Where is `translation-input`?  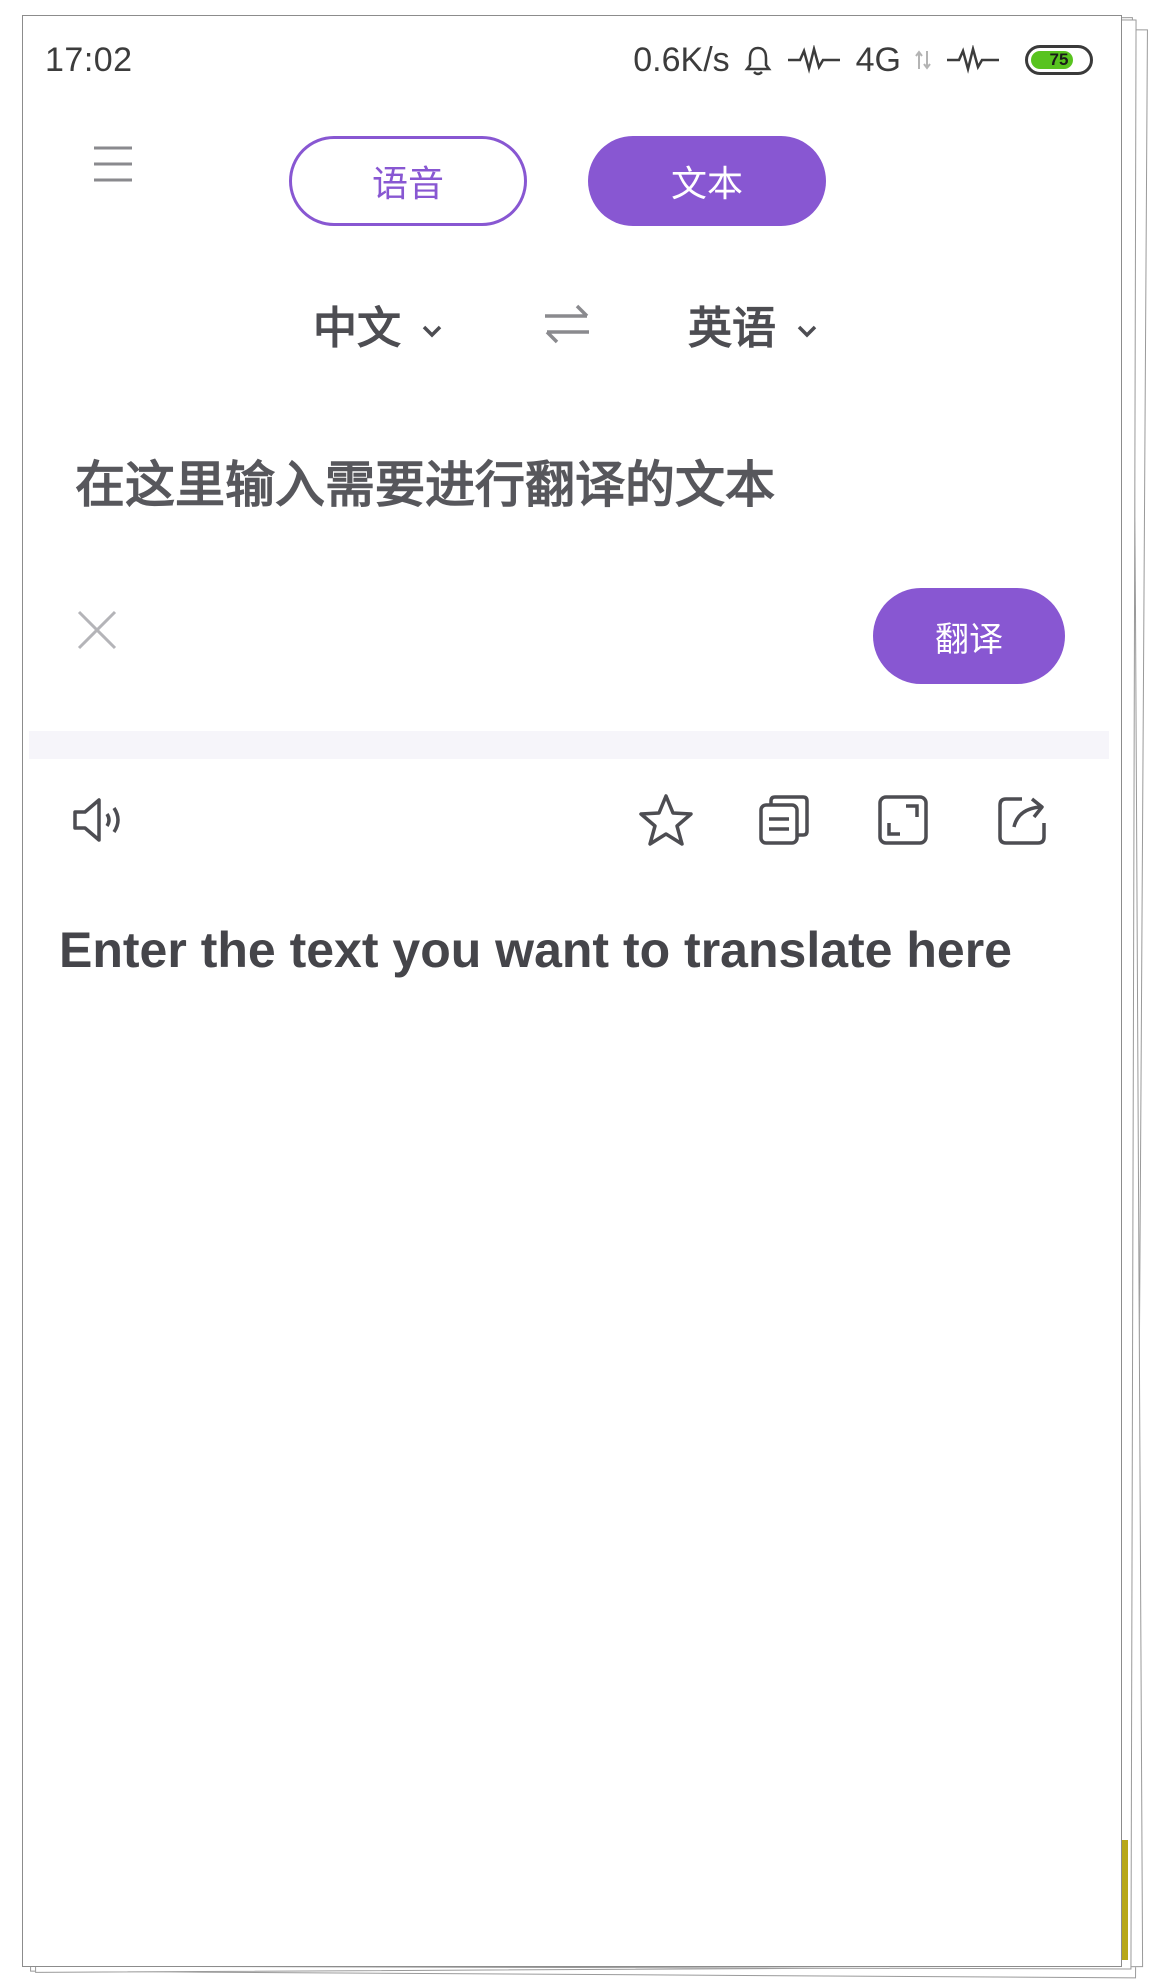
translation-input is located at coordinates (575, 485).